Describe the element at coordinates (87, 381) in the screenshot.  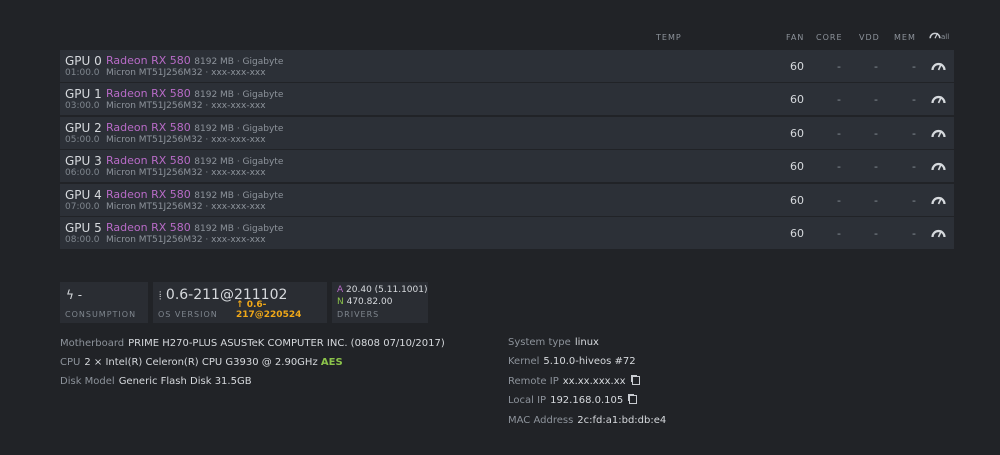
I see `info-label: Disk Model` at that location.